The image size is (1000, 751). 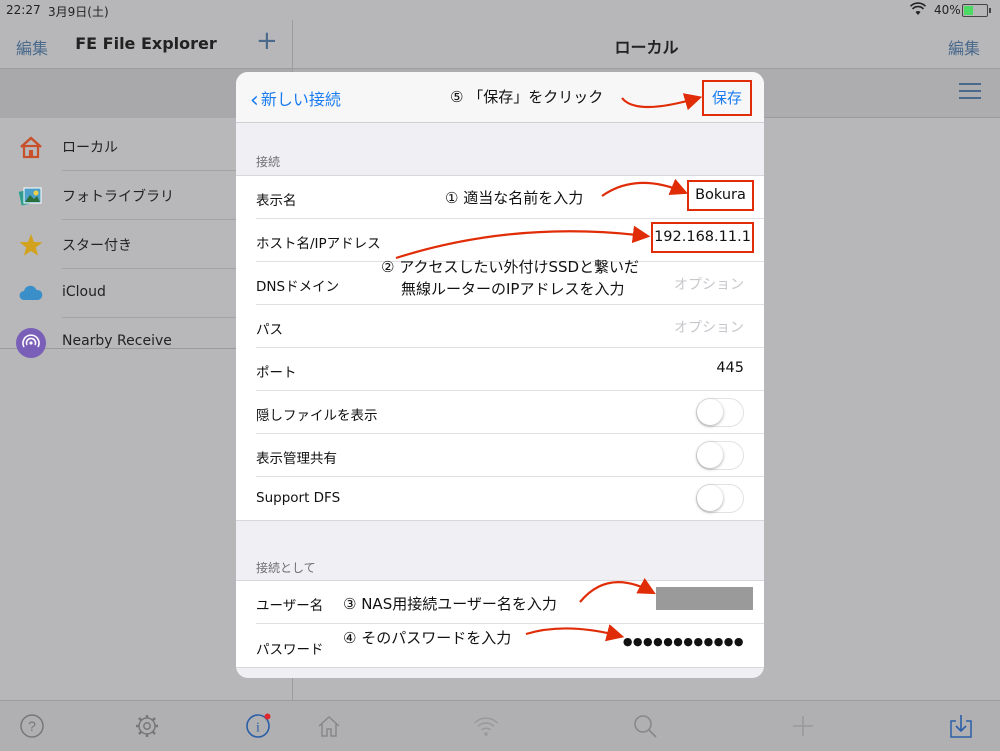 I want to click on port-label: ポート, so click(x=276, y=373).